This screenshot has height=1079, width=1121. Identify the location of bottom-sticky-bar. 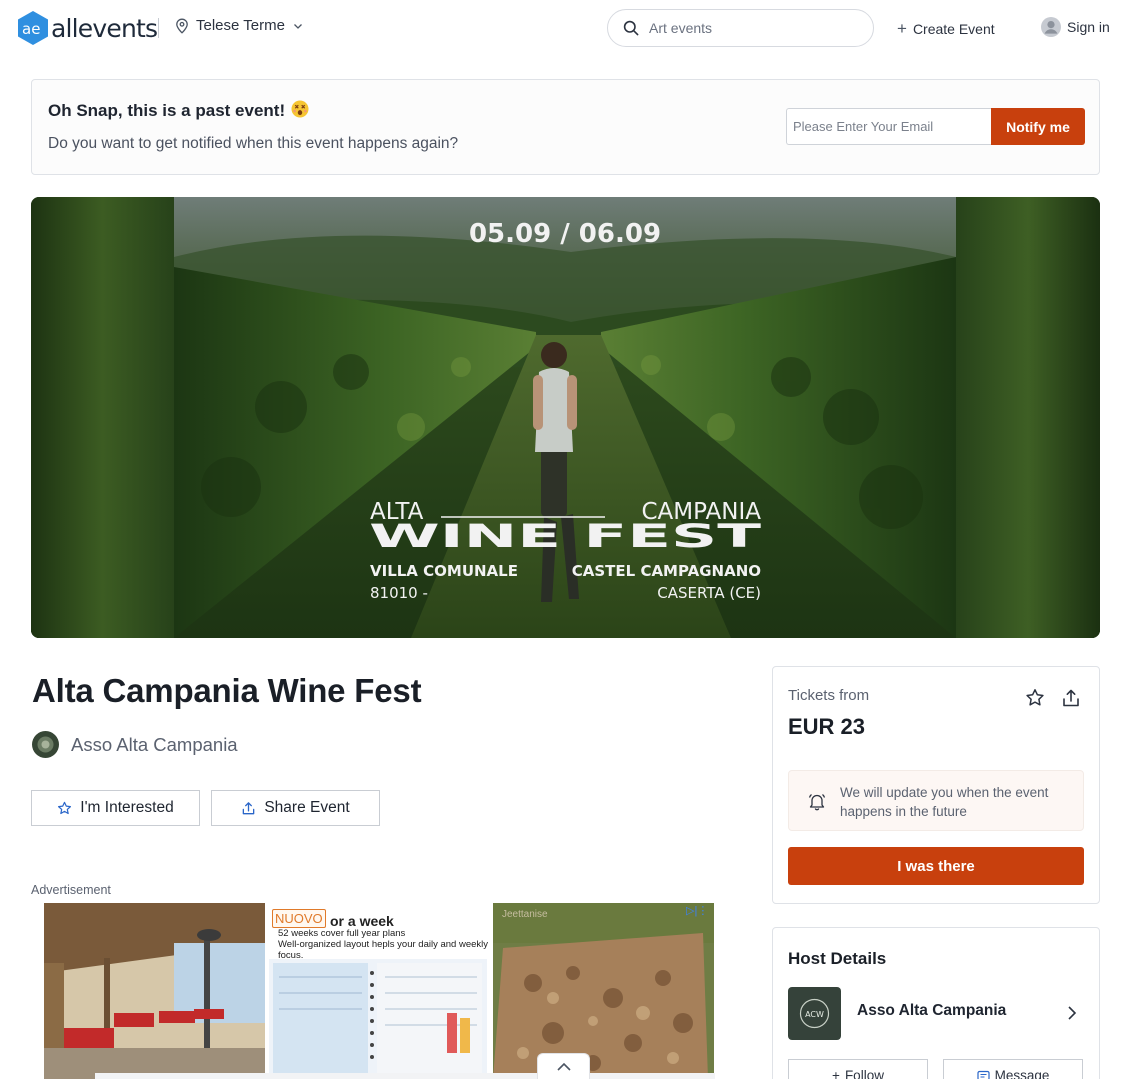
(405, 1076).